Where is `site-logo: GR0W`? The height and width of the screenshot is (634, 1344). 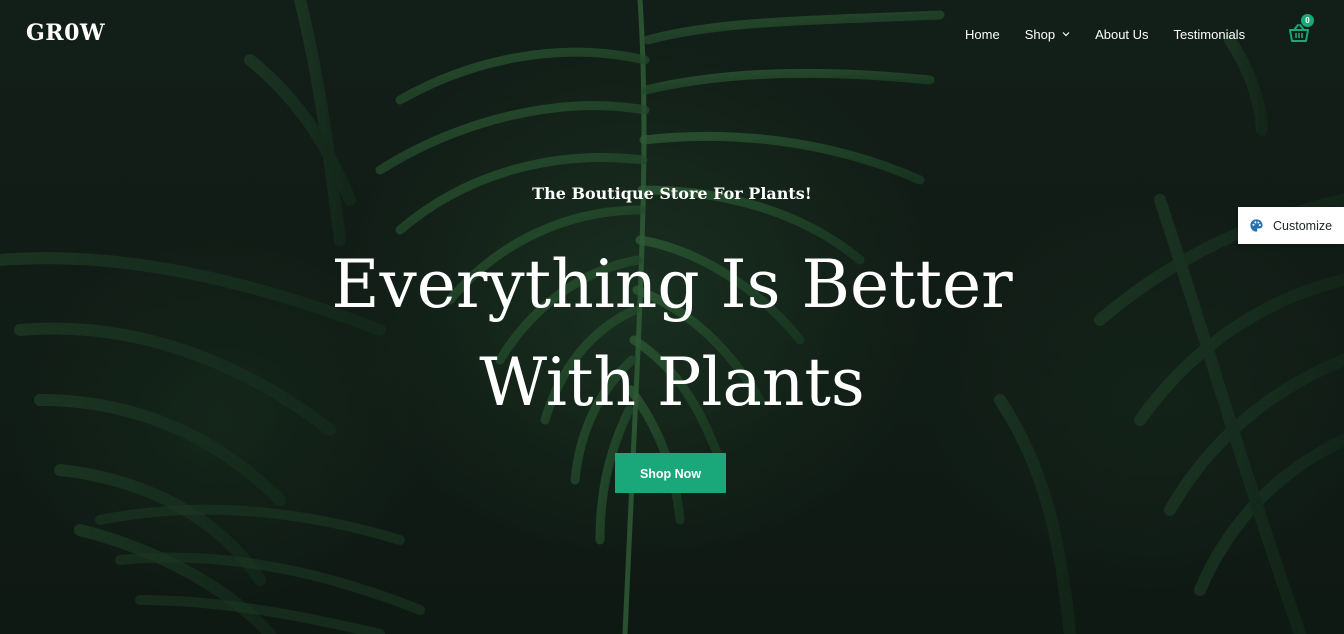 site-logo: GR0W is located at coordinates (65, 33).